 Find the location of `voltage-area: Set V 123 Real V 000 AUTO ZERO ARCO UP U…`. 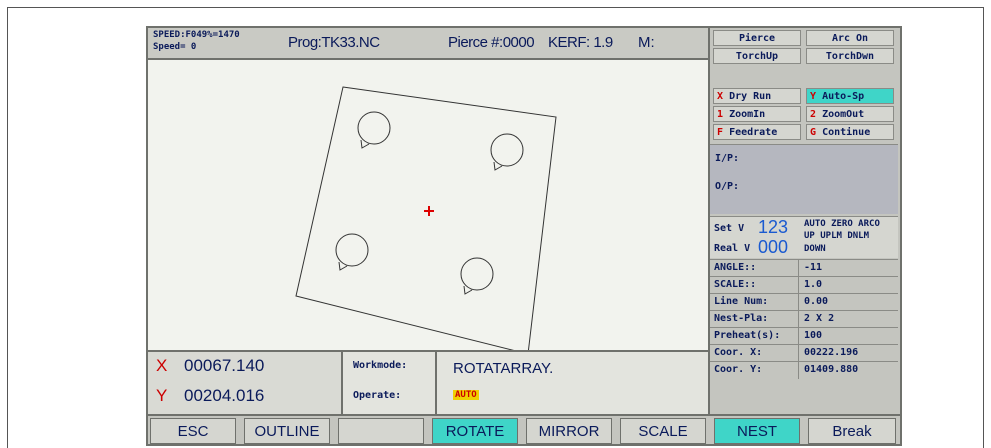

voltage-area: Set V 123 Real V 000 AUTO ZERO ARCO UP U… is located at coordinates (804, 237).